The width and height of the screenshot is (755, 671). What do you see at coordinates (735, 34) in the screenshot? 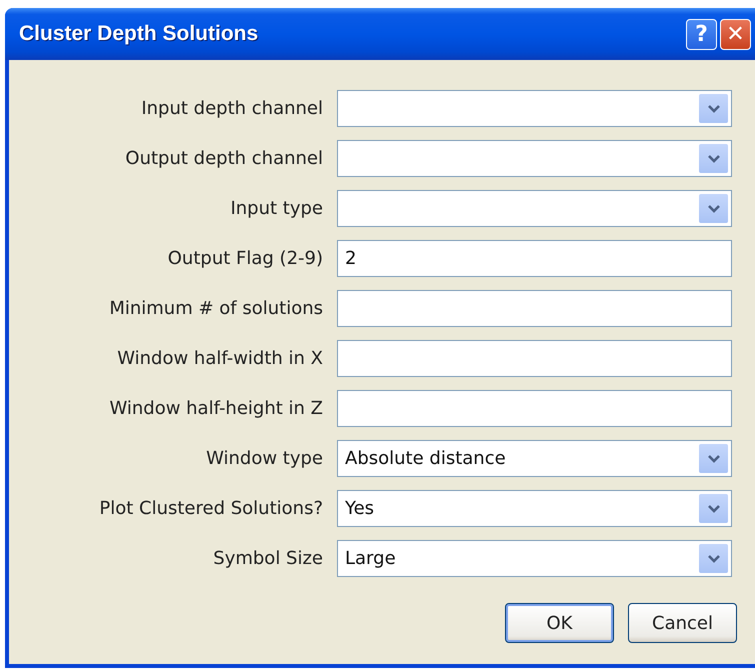
I see `close-button: ✕` at bounding box center [735, 34].